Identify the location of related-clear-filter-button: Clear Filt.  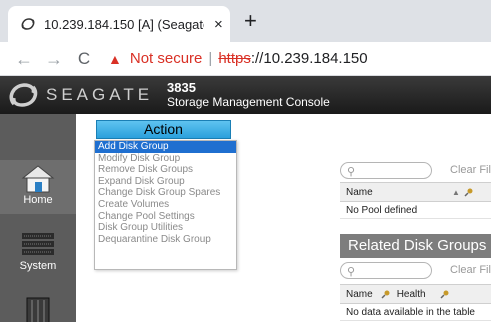
(470, 270).